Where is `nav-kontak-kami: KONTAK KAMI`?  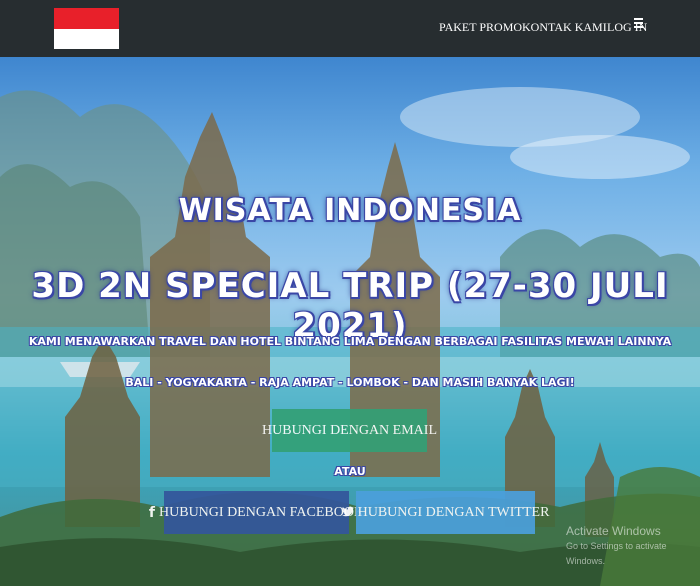 nav-kontak-kami: KONTAK KAMI is located at coordinates (564, 27).